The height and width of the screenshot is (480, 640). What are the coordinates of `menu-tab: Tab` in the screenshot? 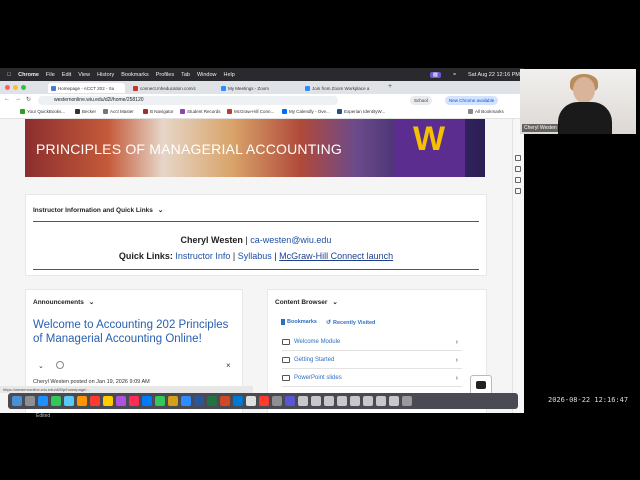 It's located at (185, 75).